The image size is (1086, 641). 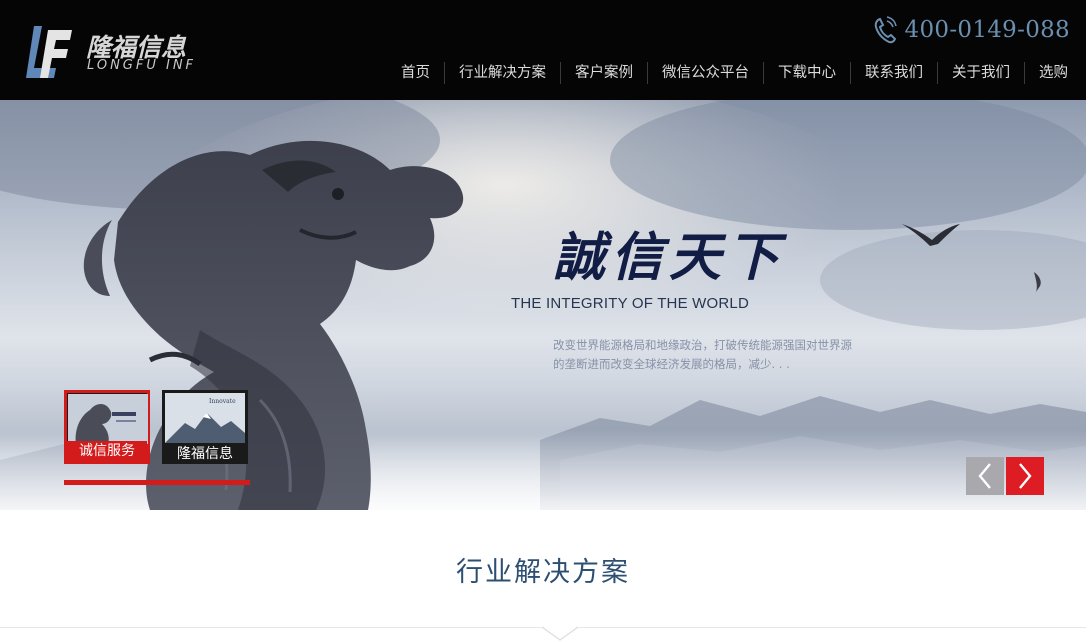 I want to click on section-title-solutions: 行业解决方案, so click(x=543, y=572).